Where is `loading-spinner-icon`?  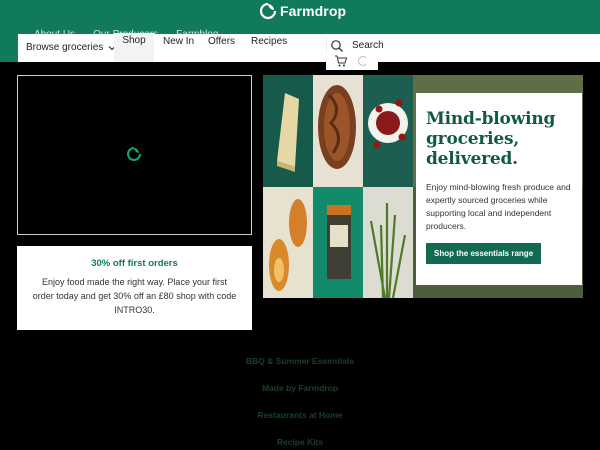 loading-spinner-icon is located at coordinates (363, 61).